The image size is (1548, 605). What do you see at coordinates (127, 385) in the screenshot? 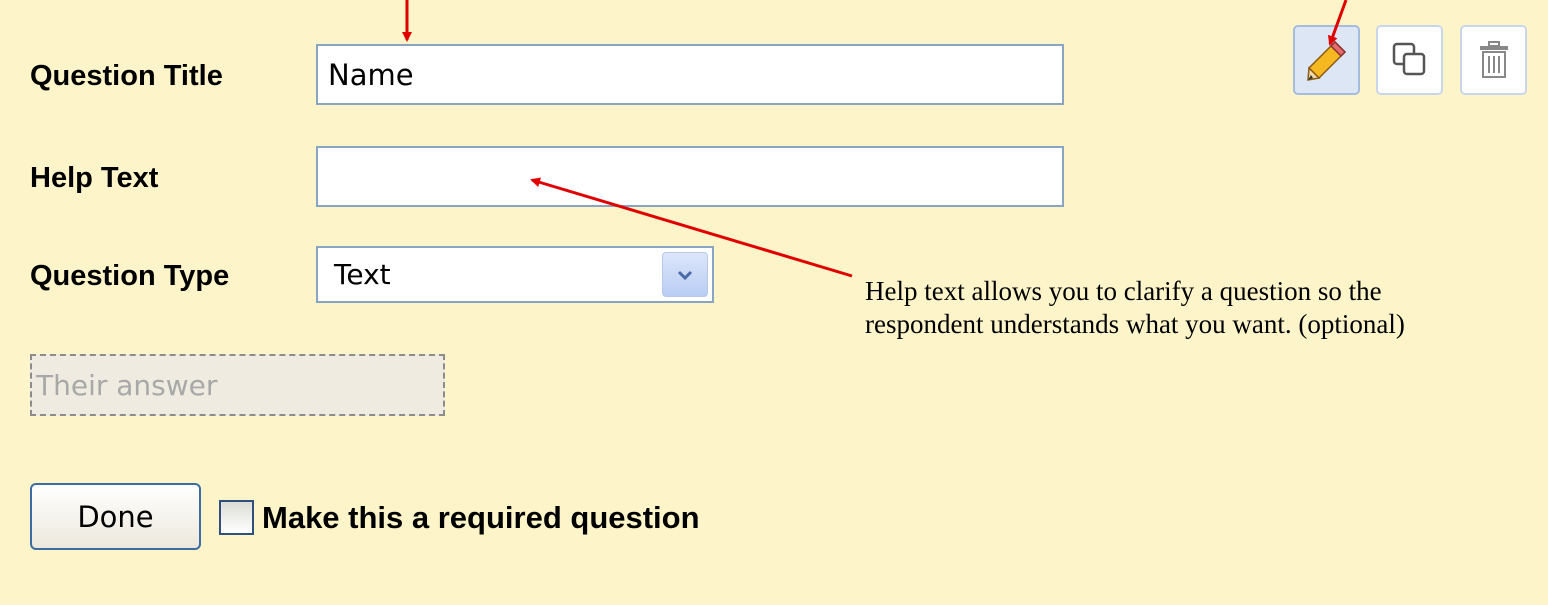
I see `answer-placeholder: Their answer` at bounding box center [127, 385].